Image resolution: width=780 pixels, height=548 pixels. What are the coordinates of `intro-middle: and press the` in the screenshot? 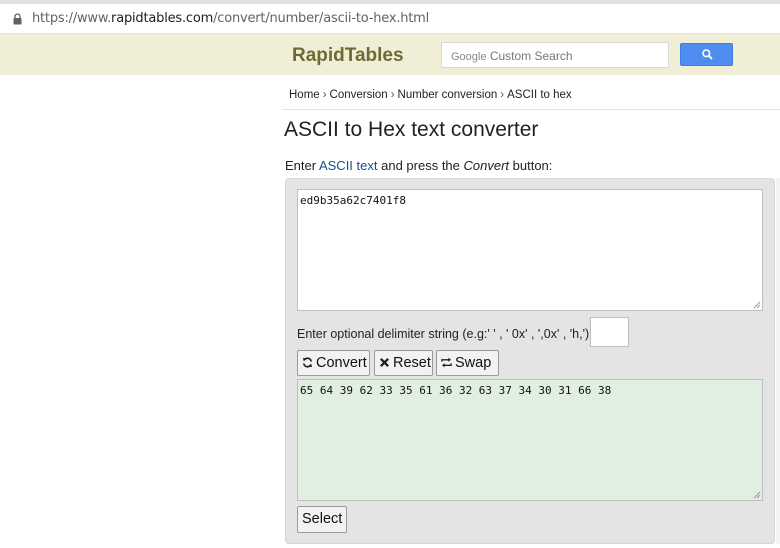 It's located at (420, 165).